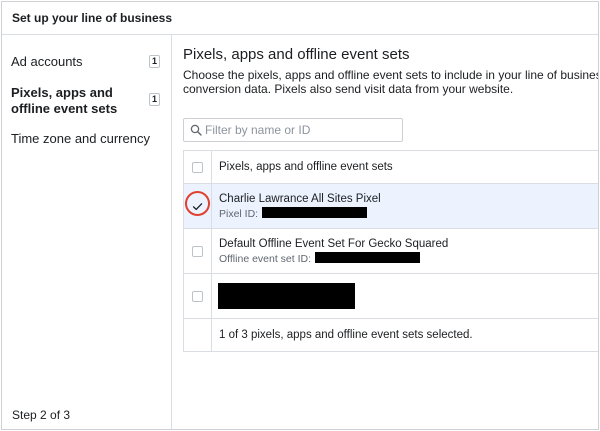 This screenshot has height=431, width=600. I want to click on dialog-title: Set up your line of business, so click(92, 18).